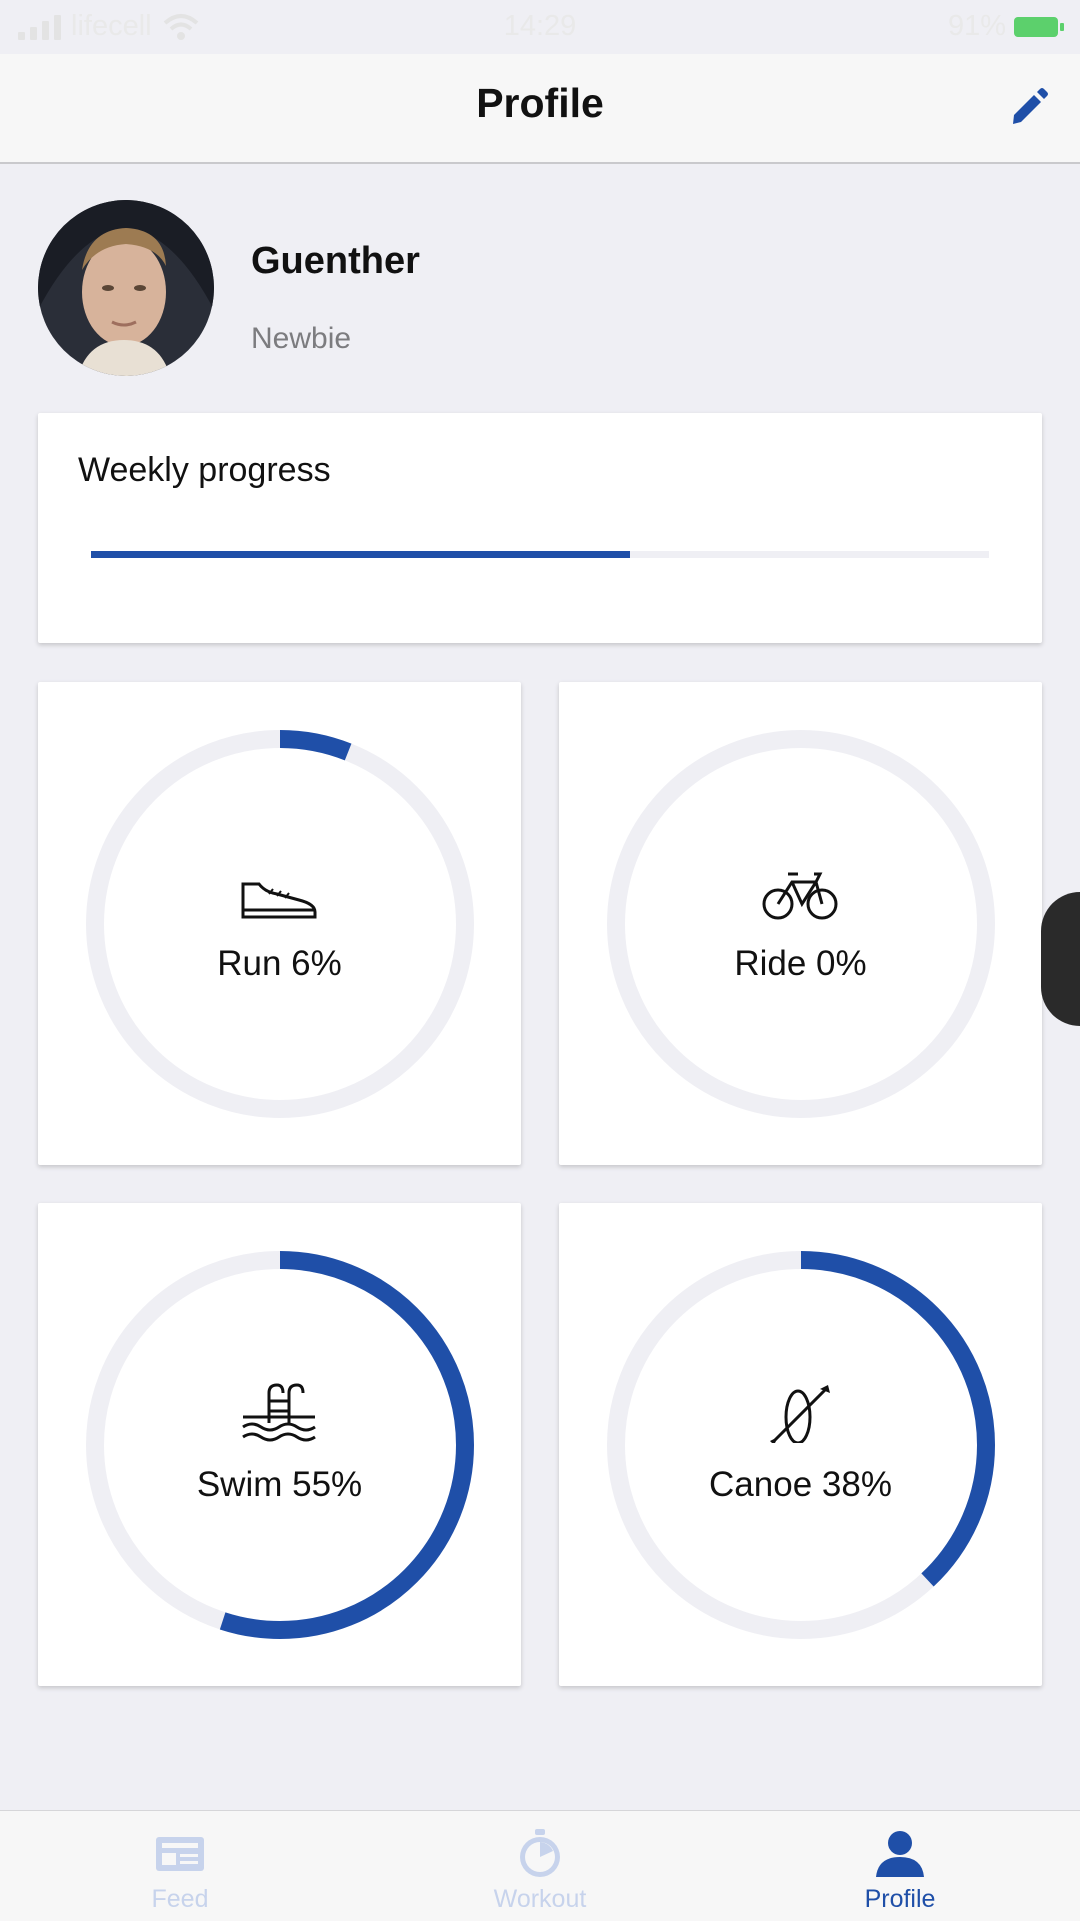 The image size is (1080, 1921). What do you see at coordinates (335, 261) in the screenshot?
I see `user-name: Guenther` at bounding box center [335, 261].